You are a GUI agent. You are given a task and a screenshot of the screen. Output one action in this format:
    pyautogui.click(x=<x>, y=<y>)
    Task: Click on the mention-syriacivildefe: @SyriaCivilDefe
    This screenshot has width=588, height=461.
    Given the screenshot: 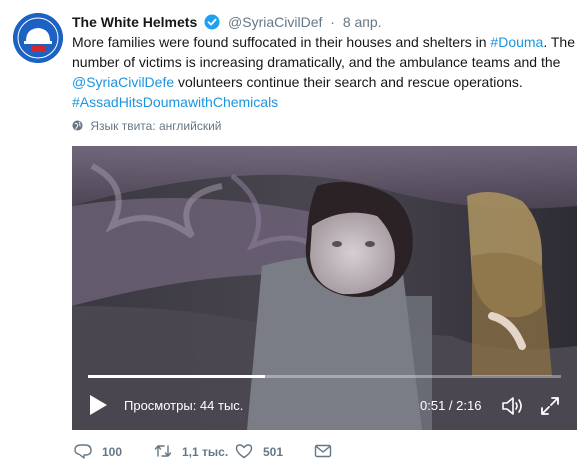 What is the action you would take?
    pyautogui.click(x=123, y=82)
    